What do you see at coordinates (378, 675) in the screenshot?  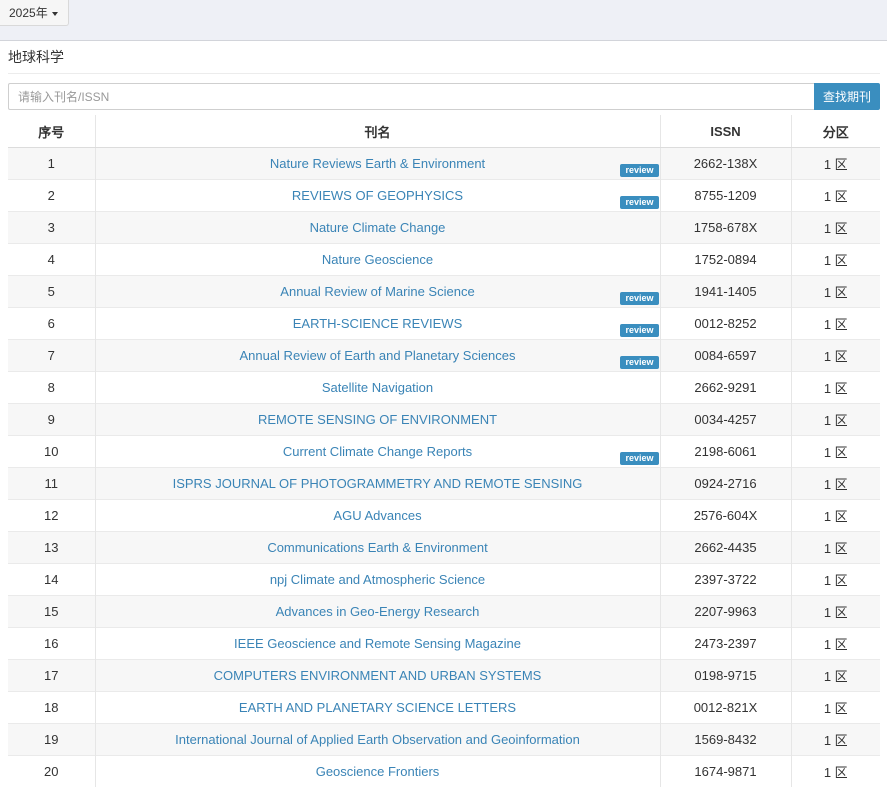 I see `journal-link: COMPUTERS ENVIRONMENT AND URBAN SYSTEMS` at bounding box center [378, 675].